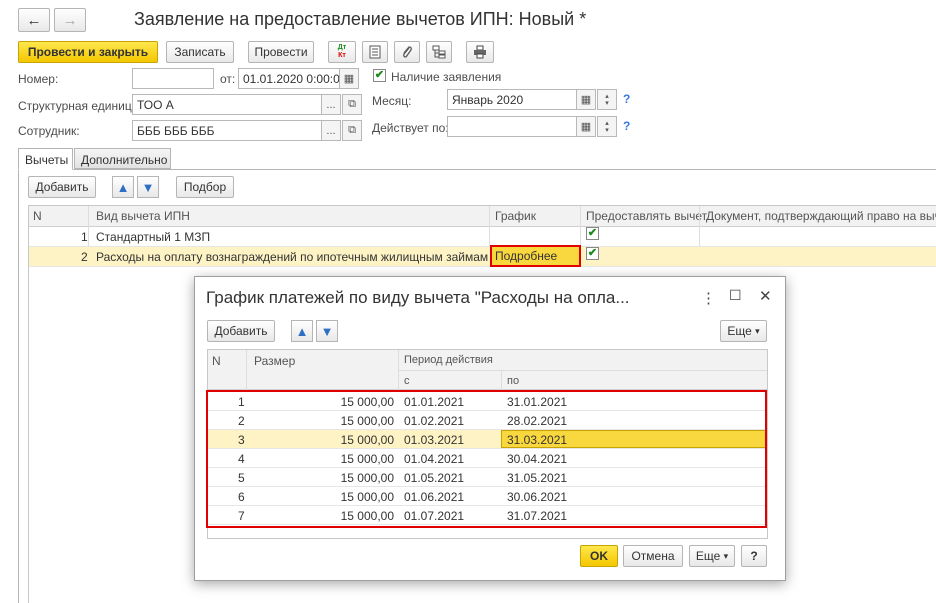 The height and width of the screenshot is (603, 936). I want to click on dialog-move-up-button: ▲, so click(302, 331).